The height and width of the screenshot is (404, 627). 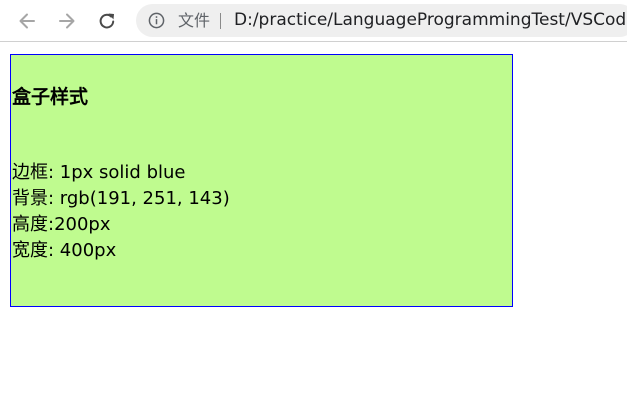 I want to click on reload-button, so click(x=107, y=21).